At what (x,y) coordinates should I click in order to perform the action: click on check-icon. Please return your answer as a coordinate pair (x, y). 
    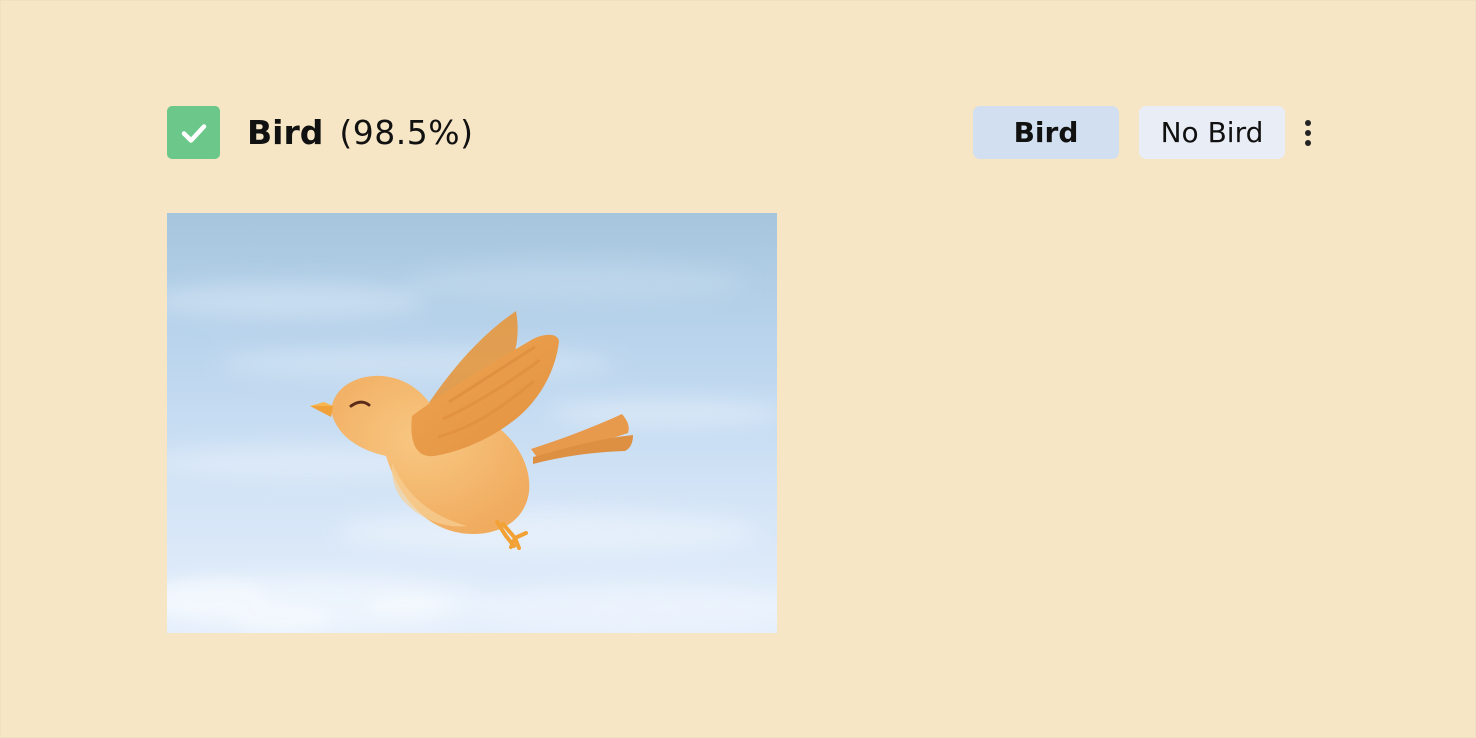
    Looking at the image, I should click on (193, 133).